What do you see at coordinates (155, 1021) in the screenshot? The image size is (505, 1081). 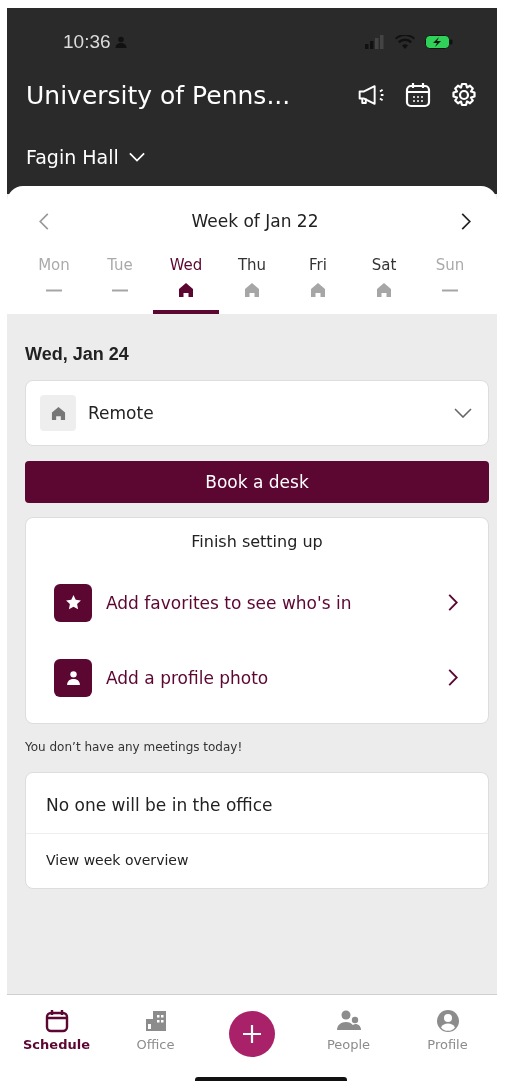 I see `building-icon` at bounding box center [155, 1021].